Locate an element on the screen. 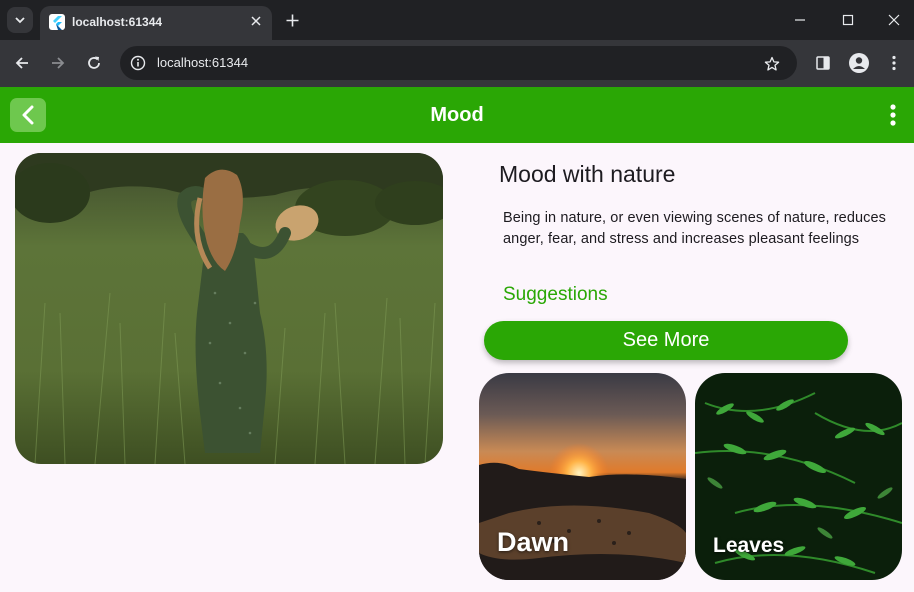  maximize-icon is located at coordinates (848, 20).